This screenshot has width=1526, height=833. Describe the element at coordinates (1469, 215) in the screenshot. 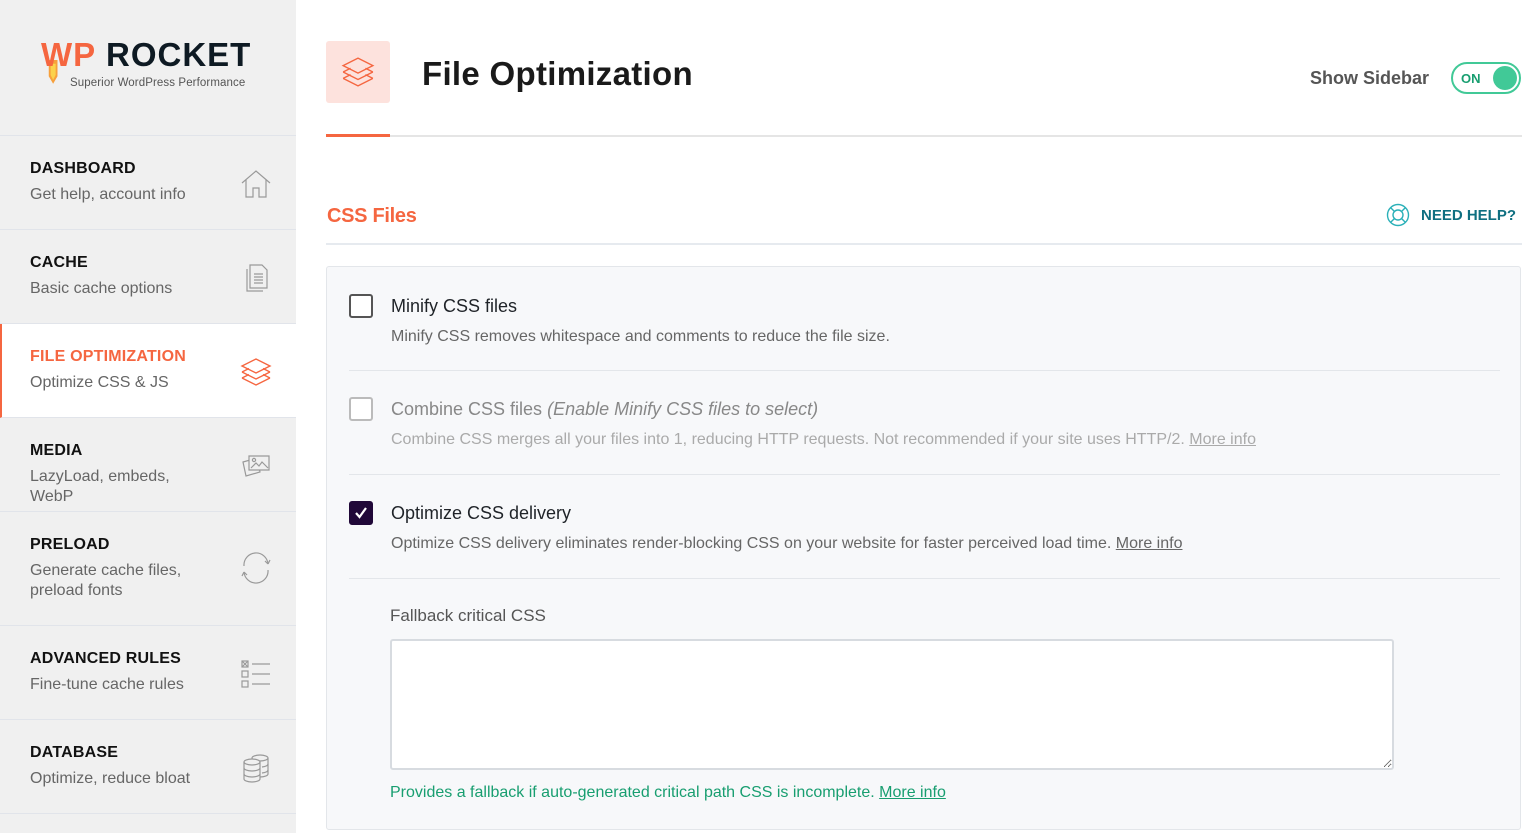

I see `need-help-label: NEED HELP?` at that location.